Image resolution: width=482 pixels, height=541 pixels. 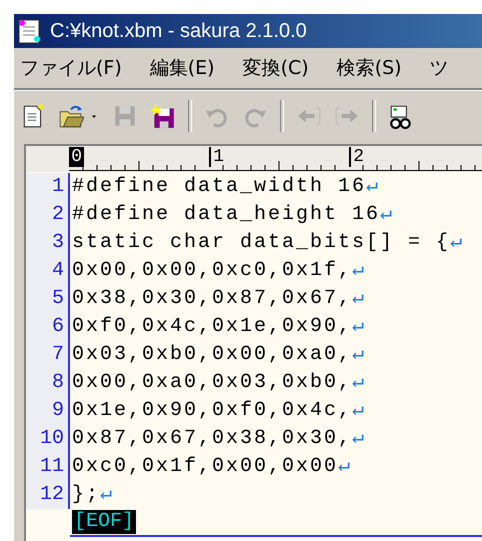 I want to click on code-line: #define data_height 16, so click(x=226, y=214).